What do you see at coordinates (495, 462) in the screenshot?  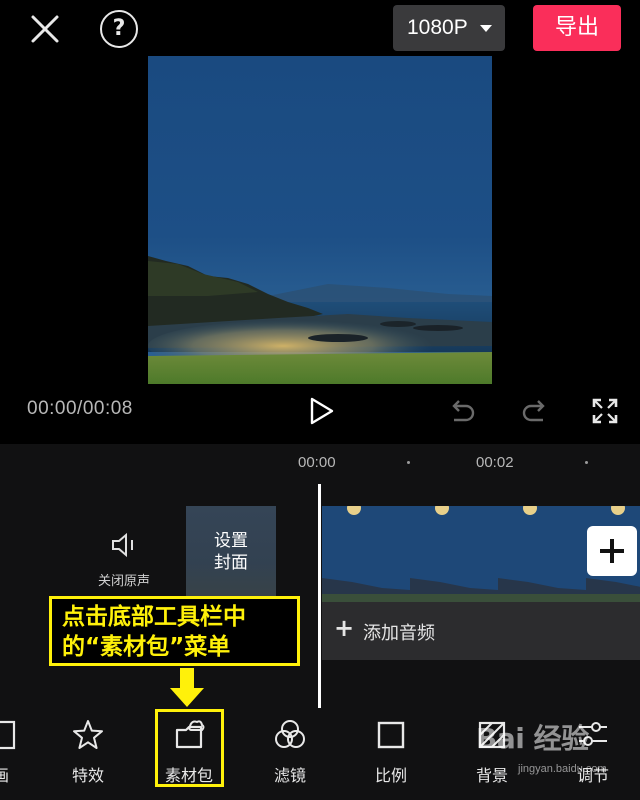 I see `tick-label: 00:02` at bounding box center [495, 462].